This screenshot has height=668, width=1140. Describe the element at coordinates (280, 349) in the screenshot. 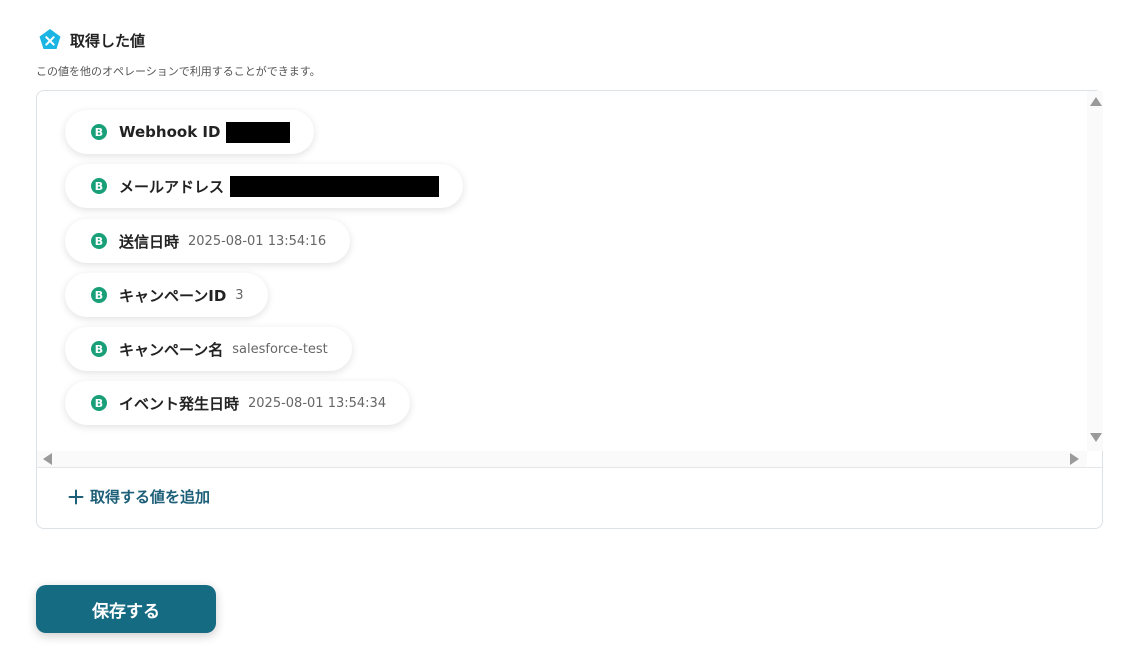

I see `value-text: salesforce-test` at that location.